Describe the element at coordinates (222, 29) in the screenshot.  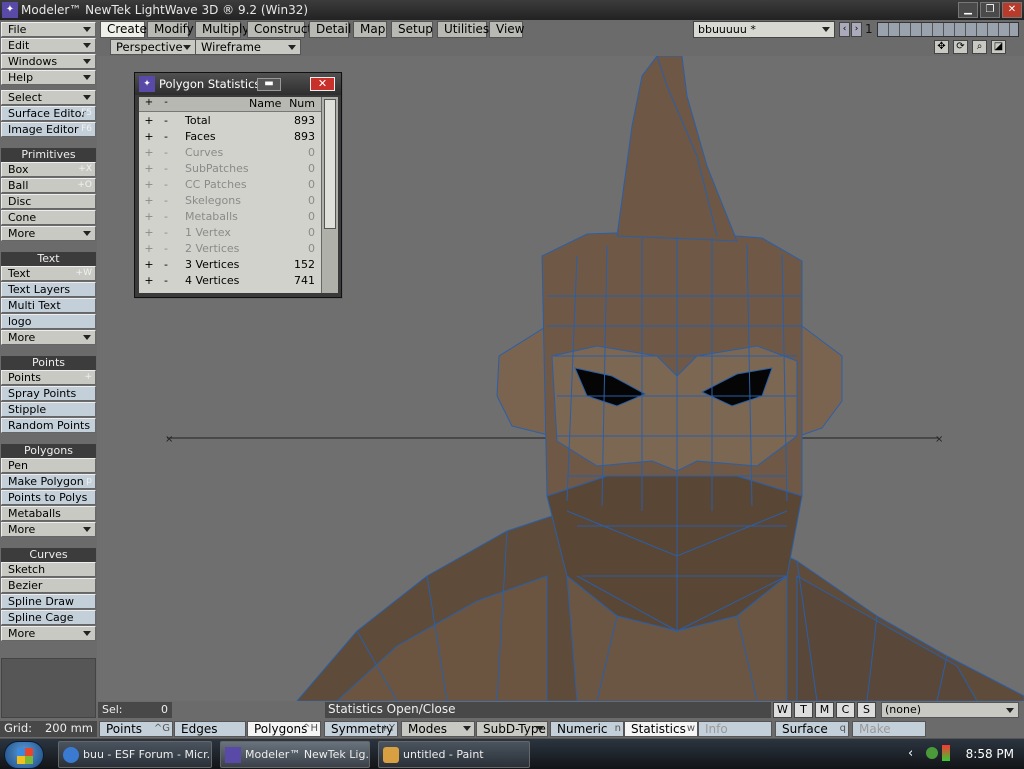
I see `tab-multiply: Multiply` at that location.